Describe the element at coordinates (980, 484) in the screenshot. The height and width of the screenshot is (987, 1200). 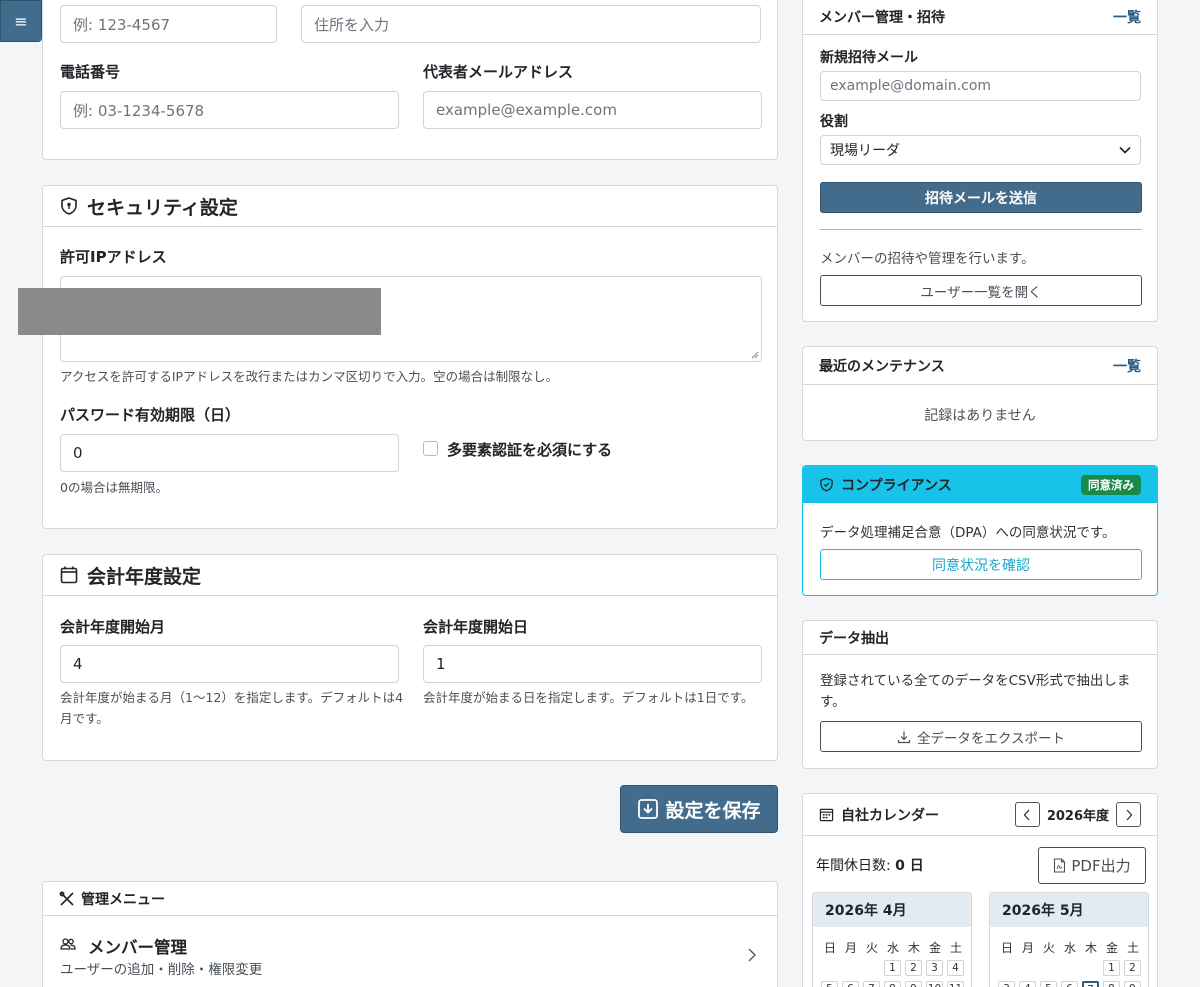
I see `compliance-header: コンプライアンス 同意済み` at that location.